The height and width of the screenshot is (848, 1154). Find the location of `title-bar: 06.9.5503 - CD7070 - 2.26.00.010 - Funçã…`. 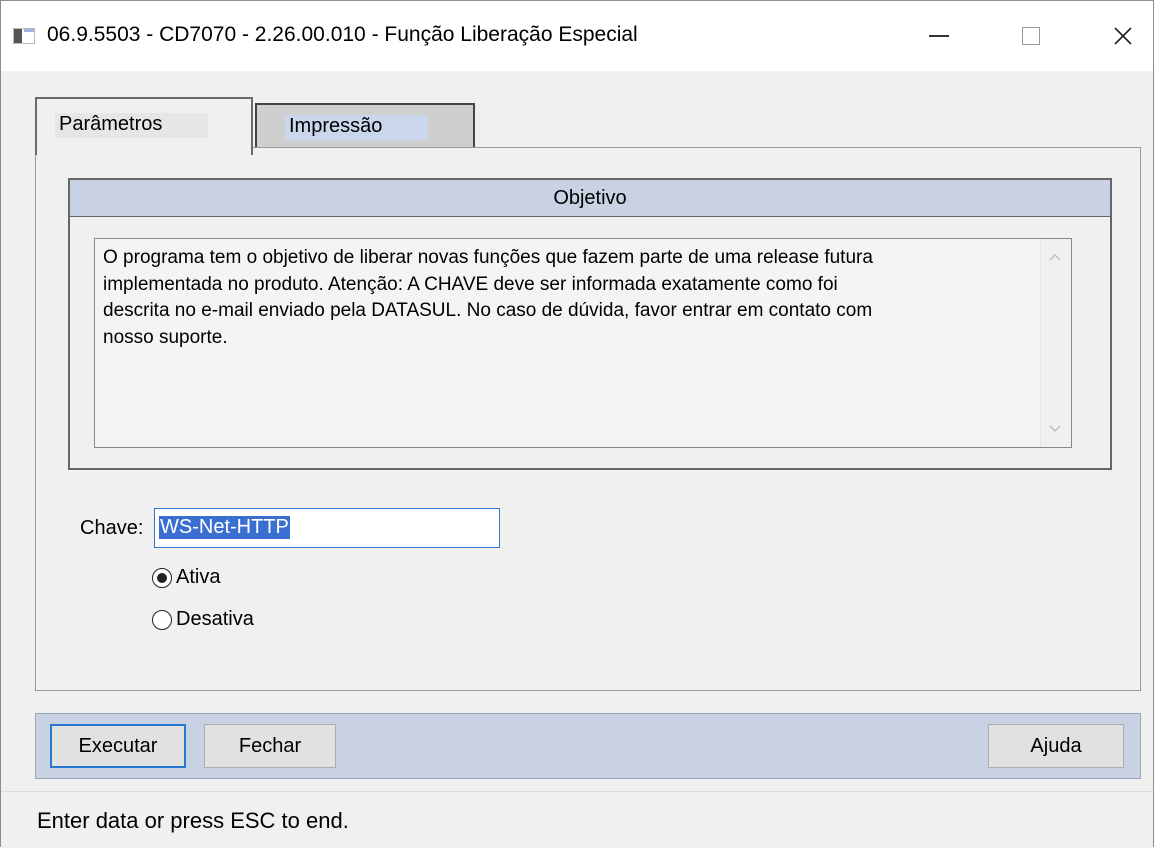

title-bar: 06.9.5503 - CD7070 - 2.26.00.010 - Funçã… is located at coordinates (577, 36).